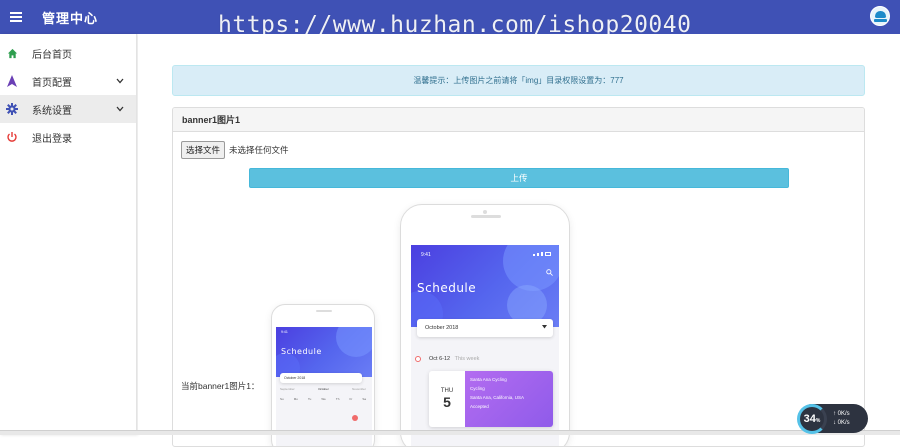 This screenshot has height=447, width=900. I want to click on home-icon, so click(12, 53).